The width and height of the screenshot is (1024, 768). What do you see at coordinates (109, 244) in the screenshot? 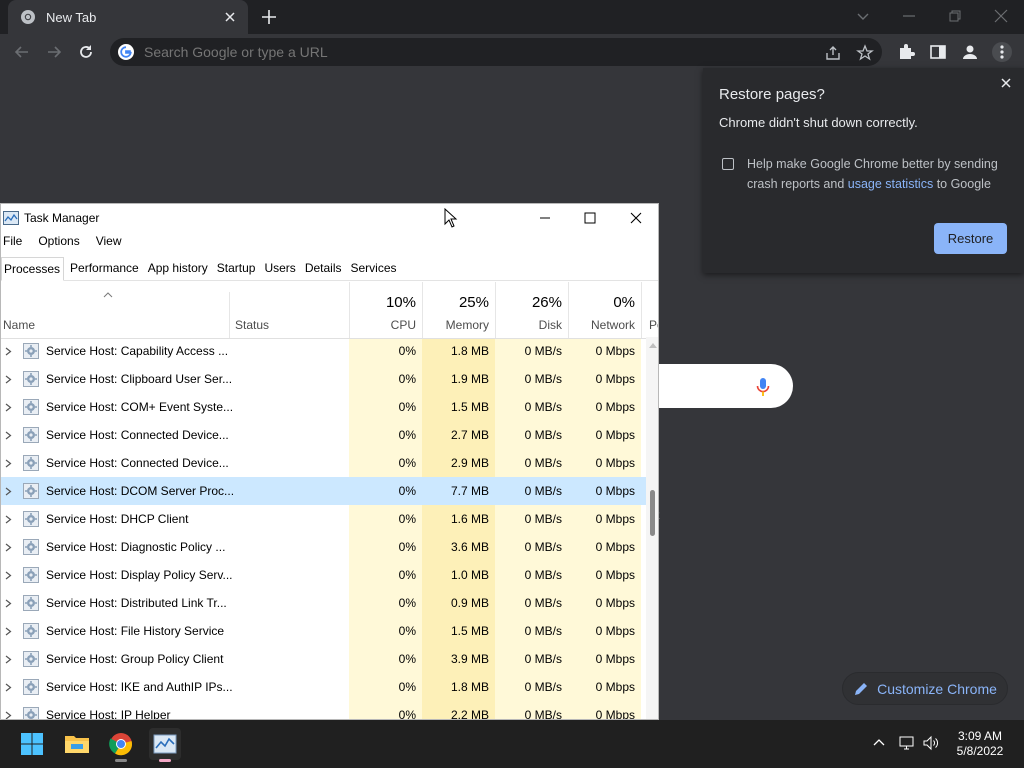
I see `menu-view: View` at bounding box center [109, 244].